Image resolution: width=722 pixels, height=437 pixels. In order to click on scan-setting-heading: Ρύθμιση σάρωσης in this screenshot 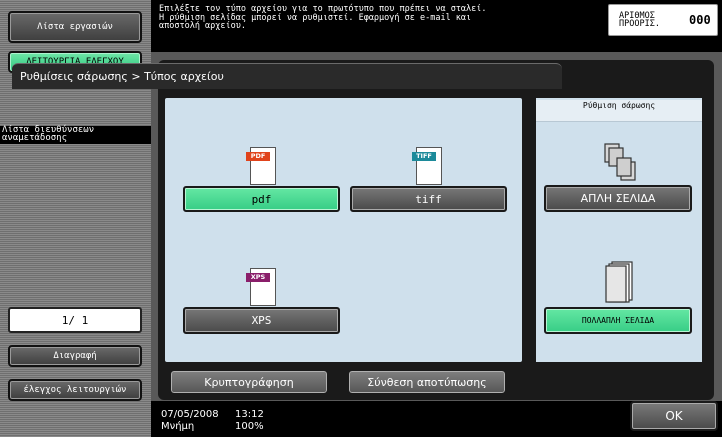, I will do `click(619, 111)`.